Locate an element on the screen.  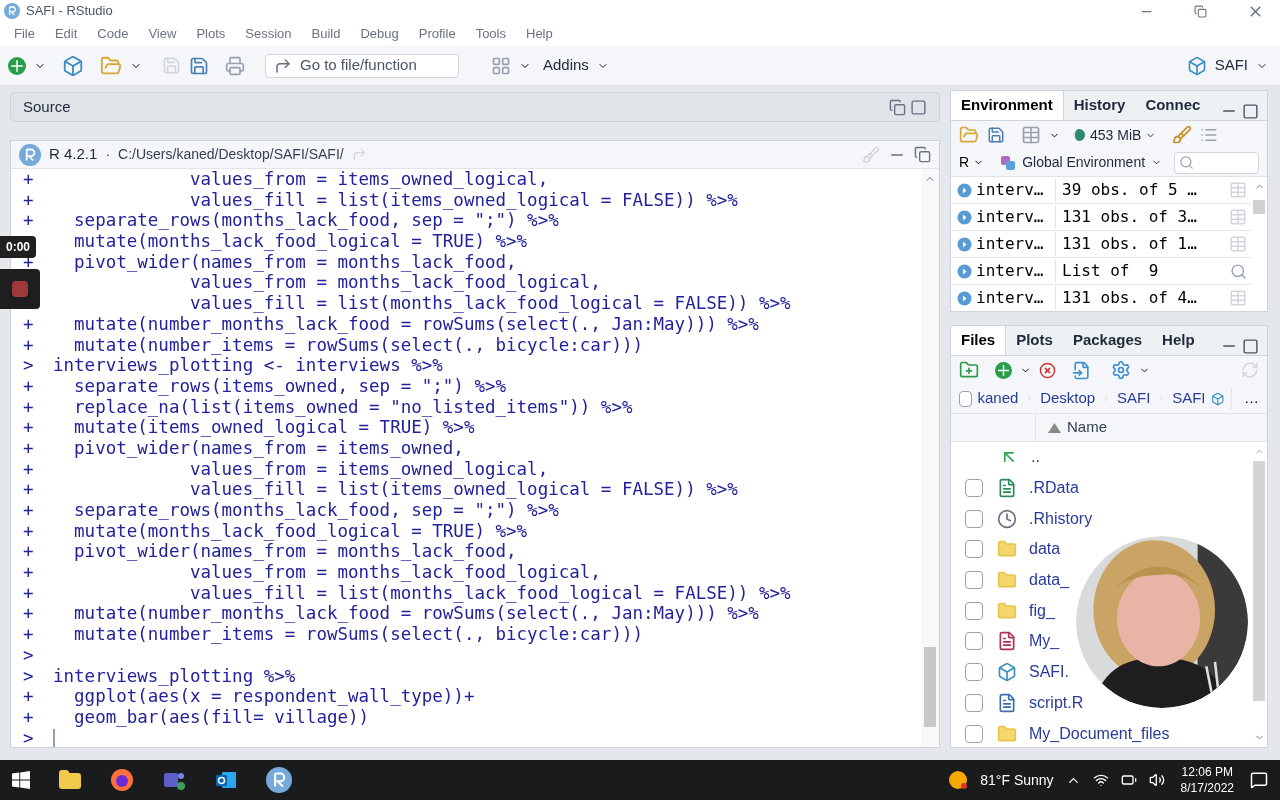
file-explorer-icon is located at coordinates (70, 780).